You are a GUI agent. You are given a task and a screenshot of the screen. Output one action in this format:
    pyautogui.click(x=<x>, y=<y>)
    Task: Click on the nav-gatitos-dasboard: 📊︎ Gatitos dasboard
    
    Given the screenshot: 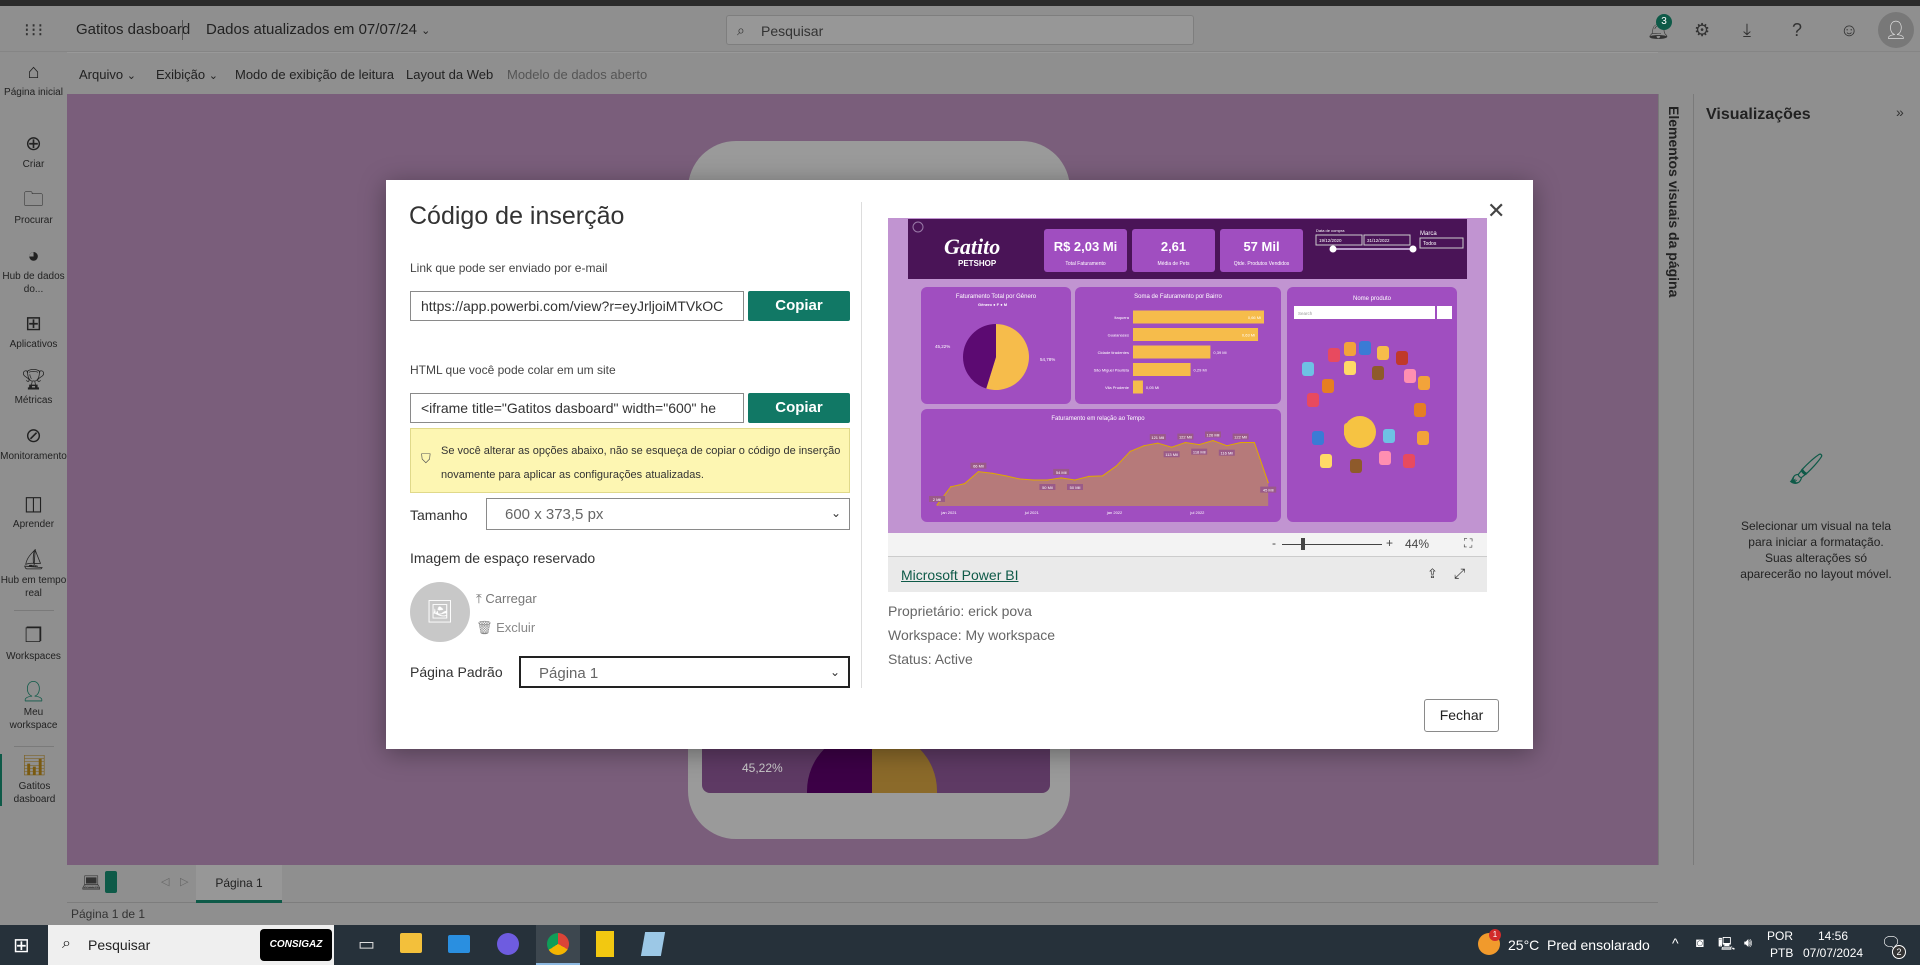 What is the action you would take?
    pyautogui.click(x=33, y=780)
    